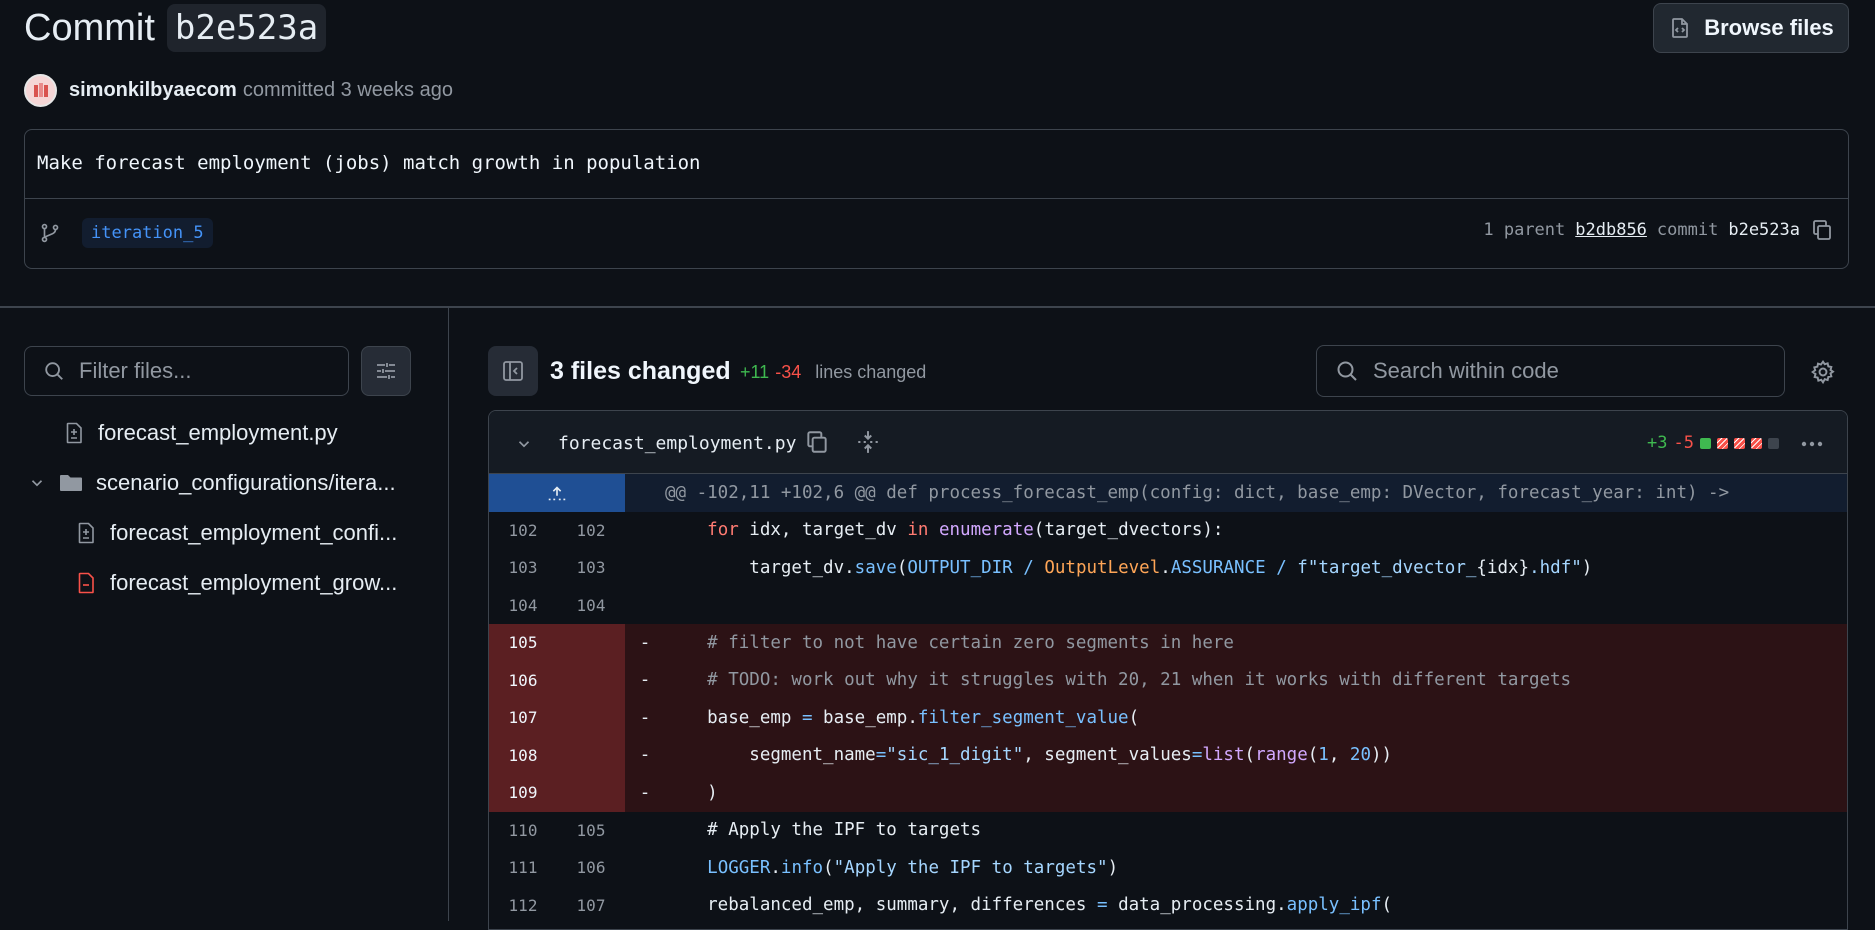 Image resolution: width=1875 pixels, height=930 pixels. What do you see at coordinates (755, 372) in the screenshot?
I see `additions-count: +11` at bounding box center [755, 372].